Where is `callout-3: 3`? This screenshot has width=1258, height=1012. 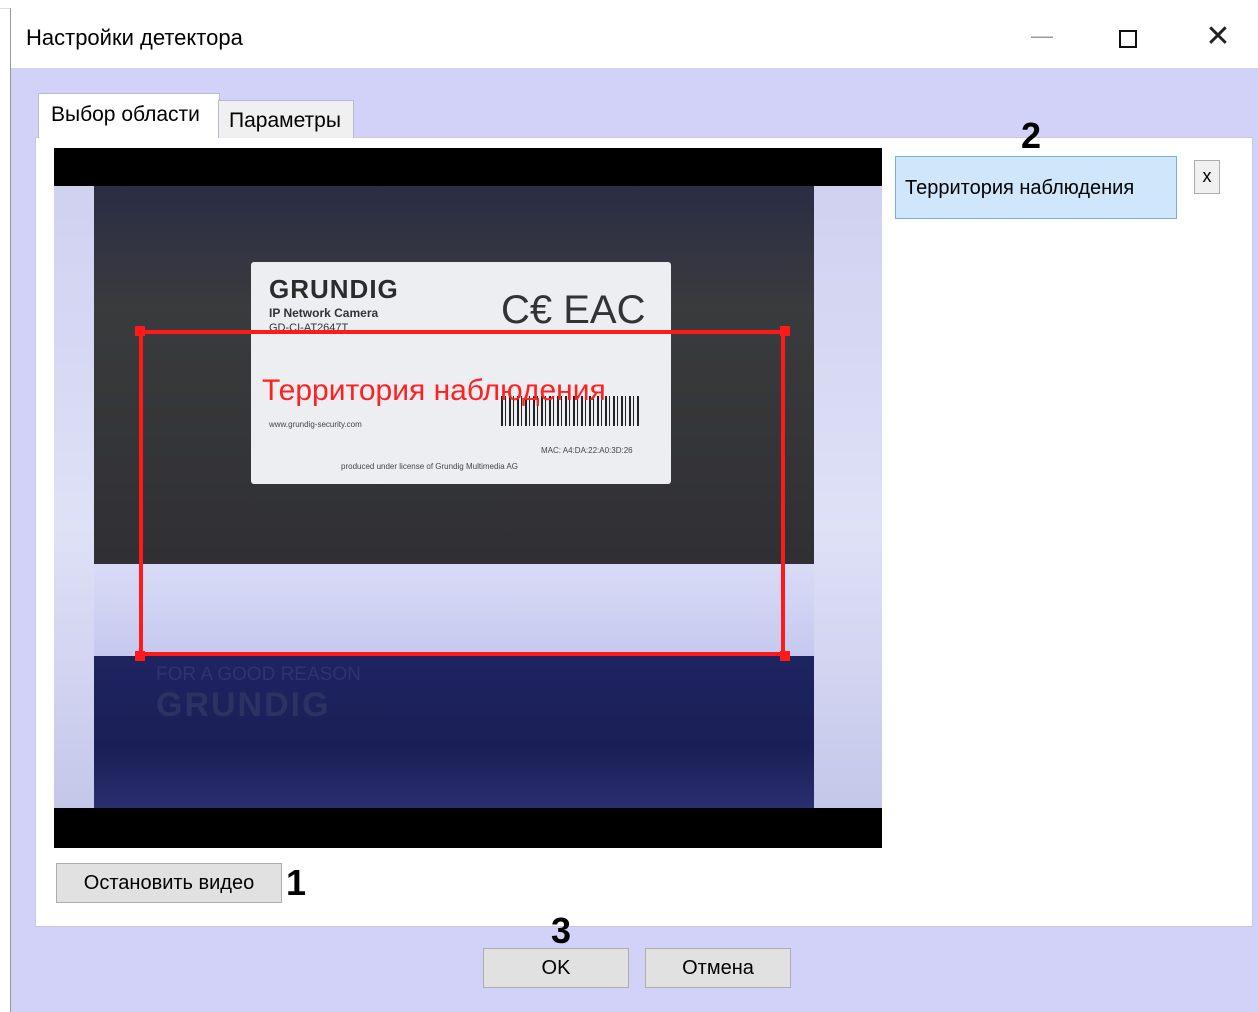
callout-3: 3 is located at coordinates (561, 930).